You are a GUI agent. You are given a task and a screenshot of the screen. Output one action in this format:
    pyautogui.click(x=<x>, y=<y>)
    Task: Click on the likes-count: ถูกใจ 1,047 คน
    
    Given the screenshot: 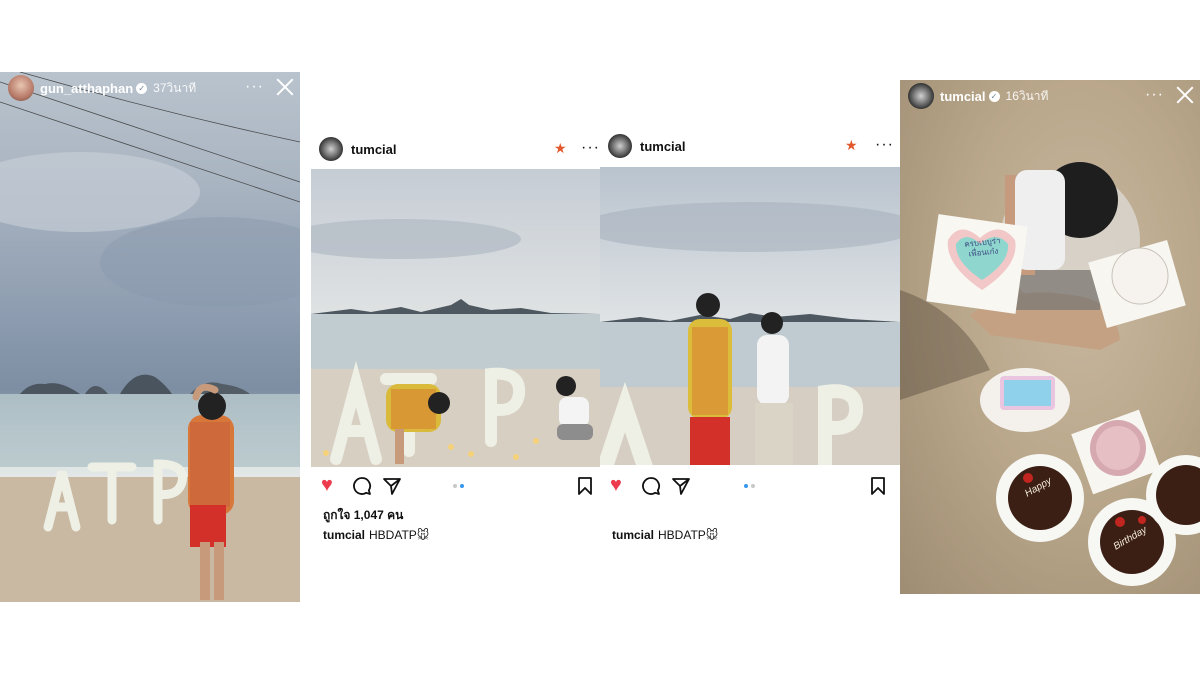 What is the action you would take?
    pyautogui.click(x=363, y=515)
    